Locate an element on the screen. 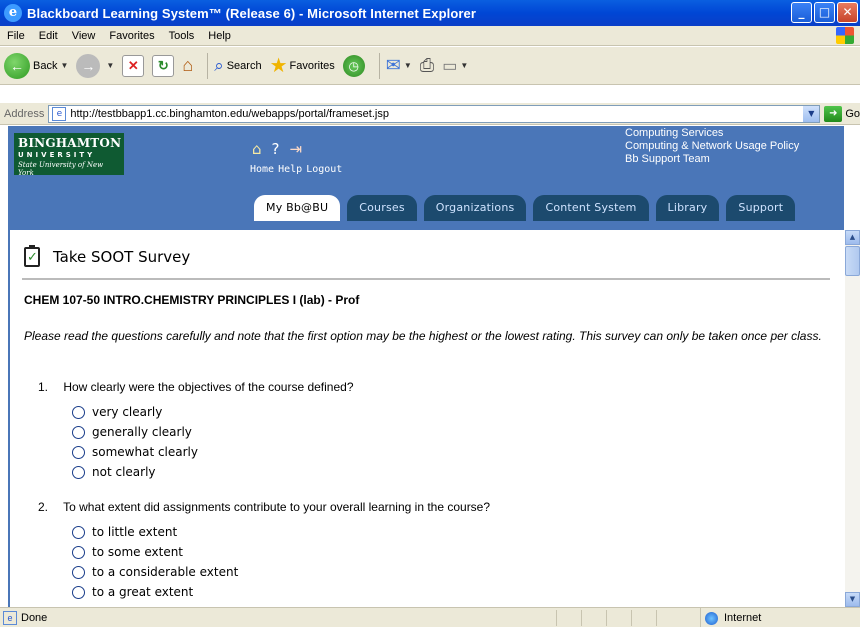 The image size is (860, 627). internet-globe-icon is located at coordinates (711, 618).